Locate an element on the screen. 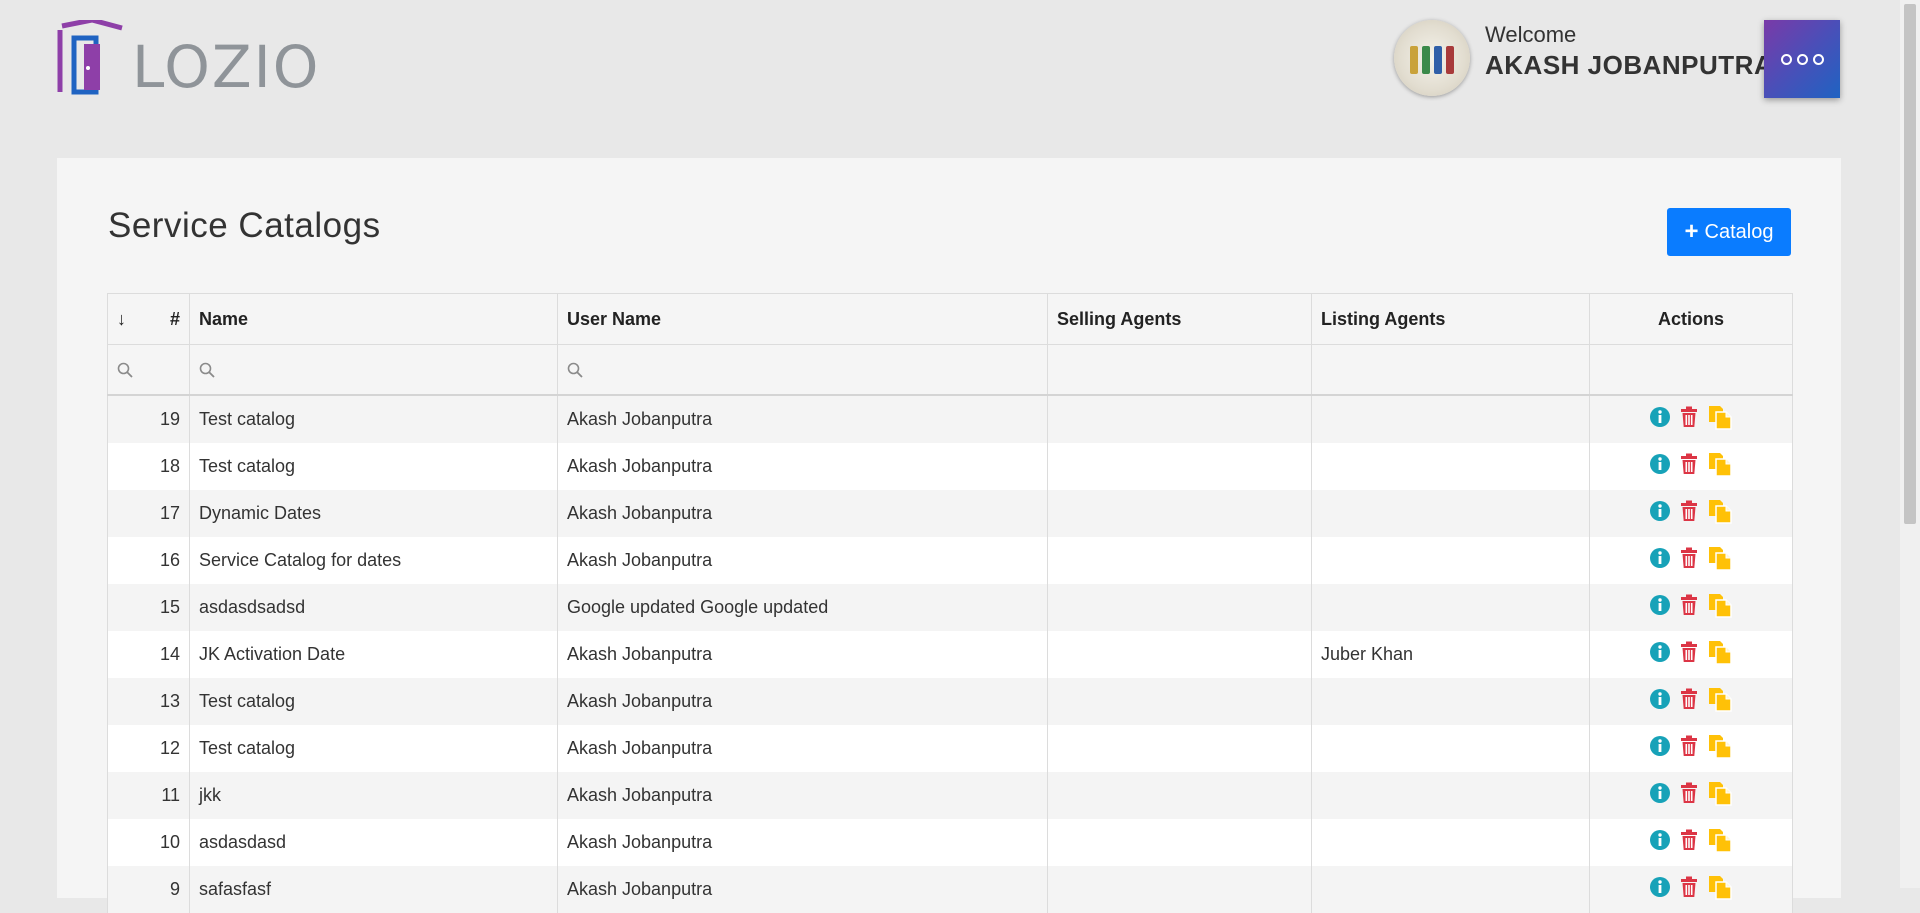  table-row: 19 Test catalog Akash Jobanputra is located at coordinates (950, 419).